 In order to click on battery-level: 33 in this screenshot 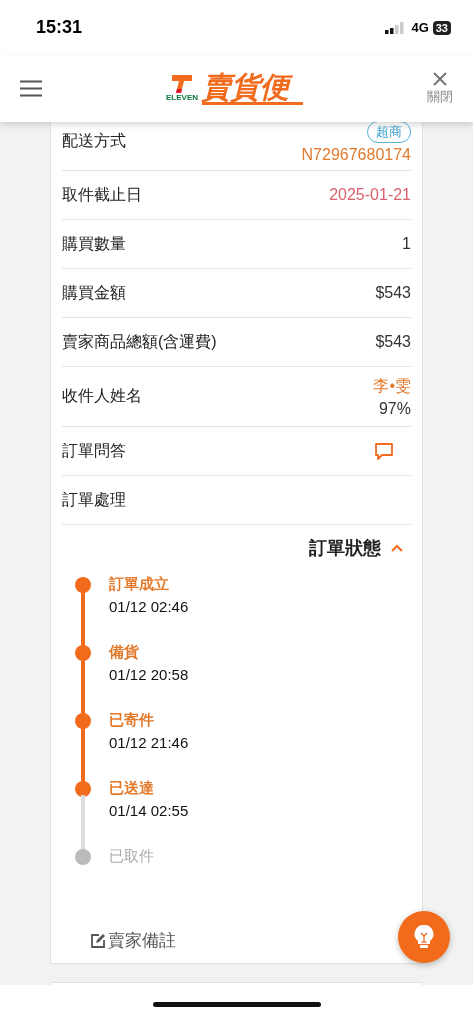, I will do `click(441, 27)`.